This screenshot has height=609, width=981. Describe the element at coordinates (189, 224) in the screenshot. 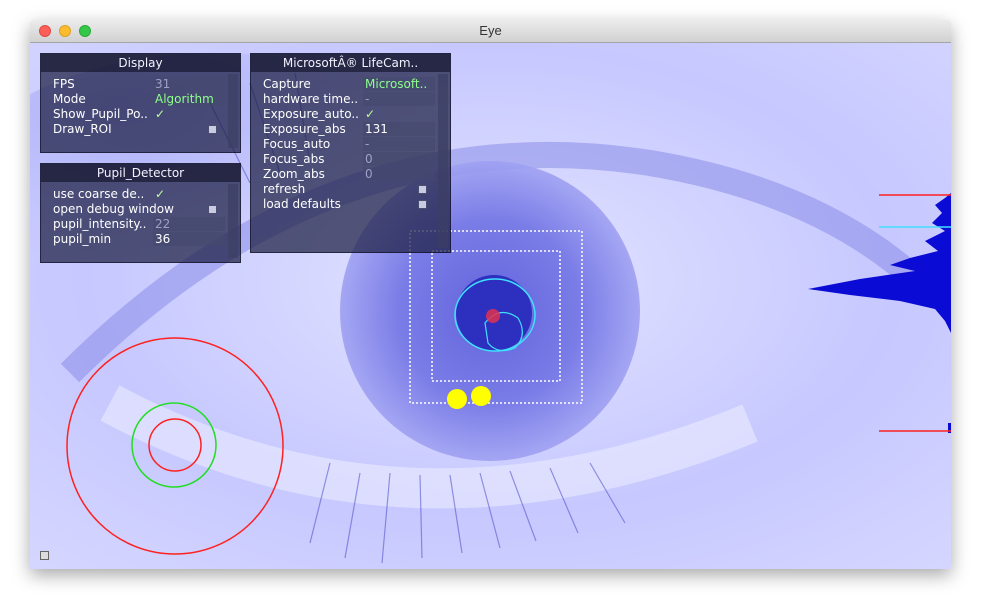

I see `pupil-intensity-slider: 22` at that location.